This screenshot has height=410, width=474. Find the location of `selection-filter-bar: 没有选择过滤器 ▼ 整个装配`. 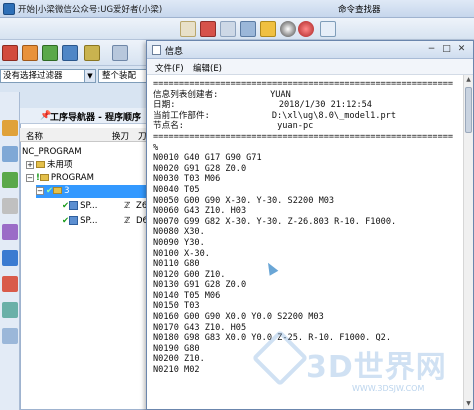

selection-filter-bar: 没有选择过滤器 ▼ 整个装配 is located at coordinates (75, 76).